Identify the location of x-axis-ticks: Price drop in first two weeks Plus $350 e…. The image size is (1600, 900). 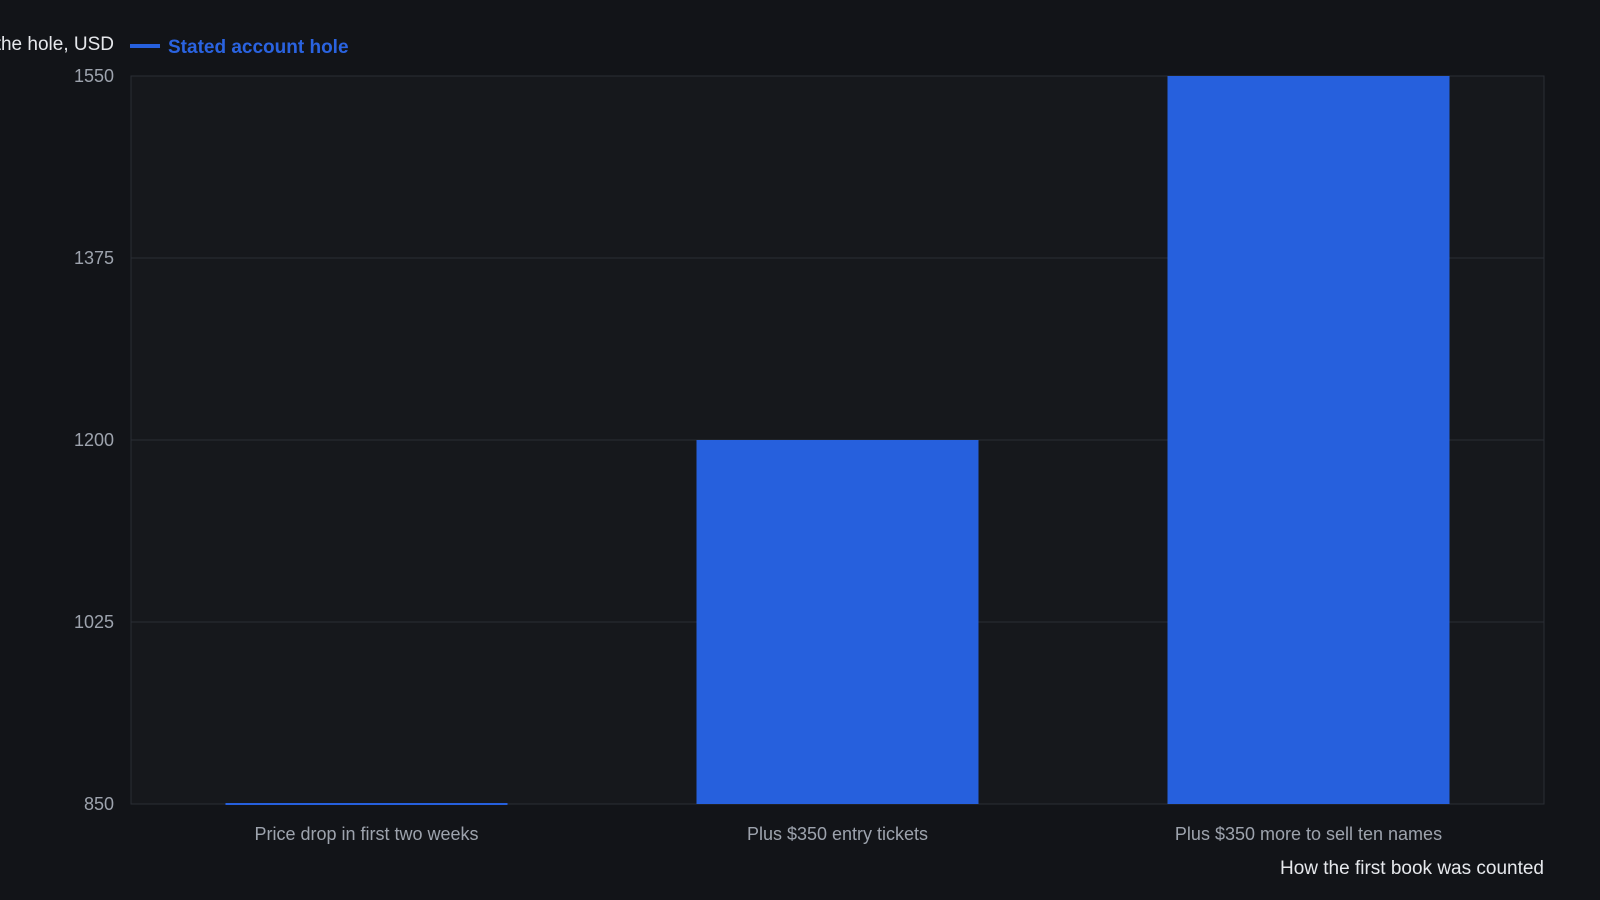
(848, 834).